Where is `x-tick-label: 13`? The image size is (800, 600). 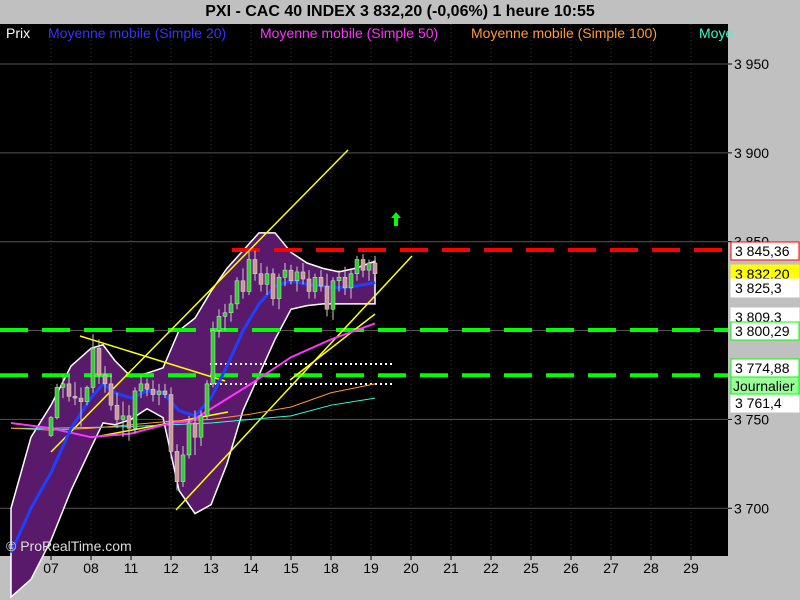 x-tick-label: 13 is located at coordinates (211, 568).